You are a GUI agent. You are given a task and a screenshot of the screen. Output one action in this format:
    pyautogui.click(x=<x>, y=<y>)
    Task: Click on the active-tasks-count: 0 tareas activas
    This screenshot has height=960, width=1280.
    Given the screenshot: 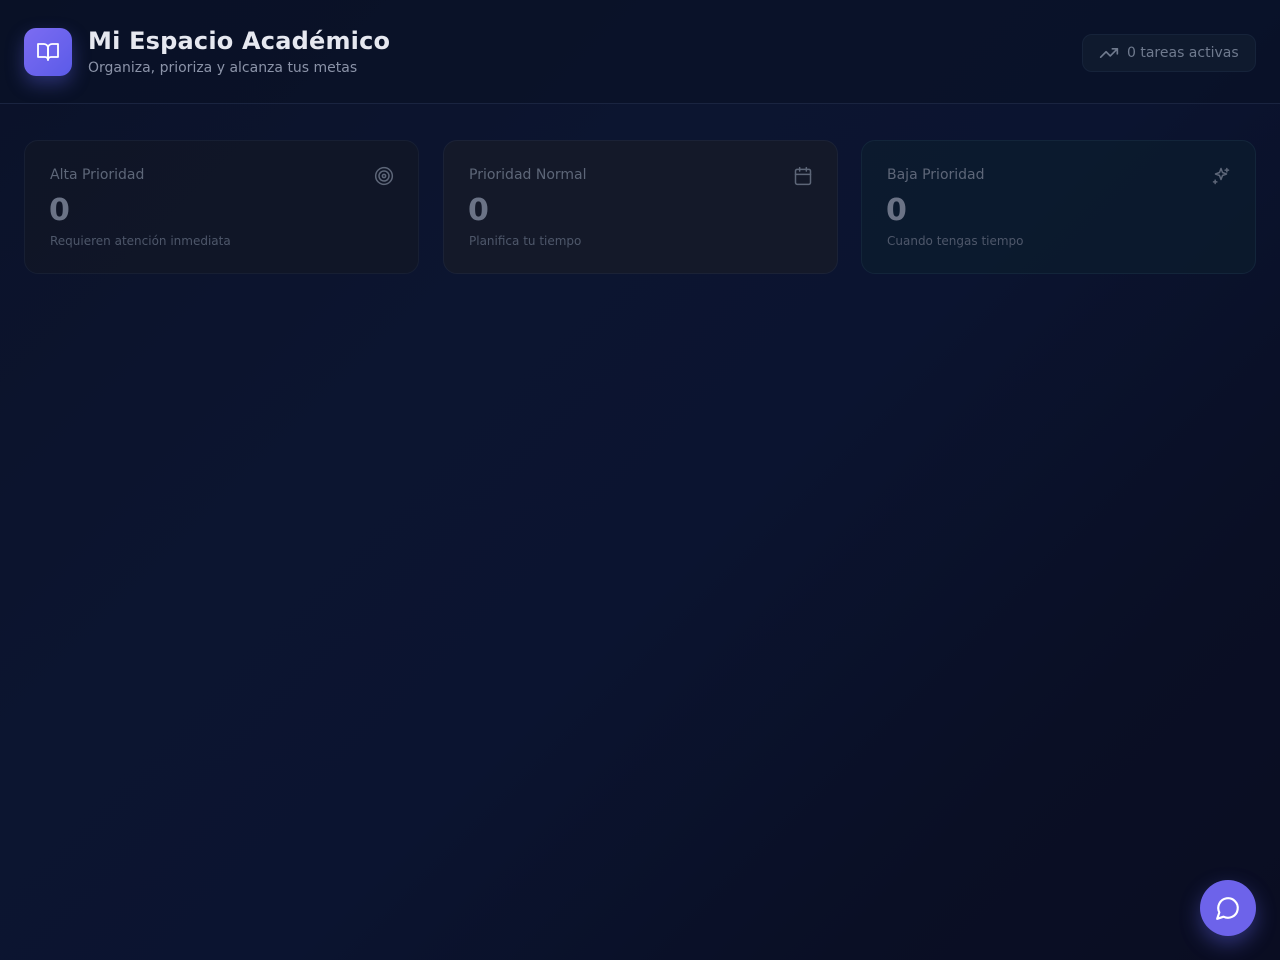 What is the action you would take?
    pyautogui.click(x=1183, y=53)
    